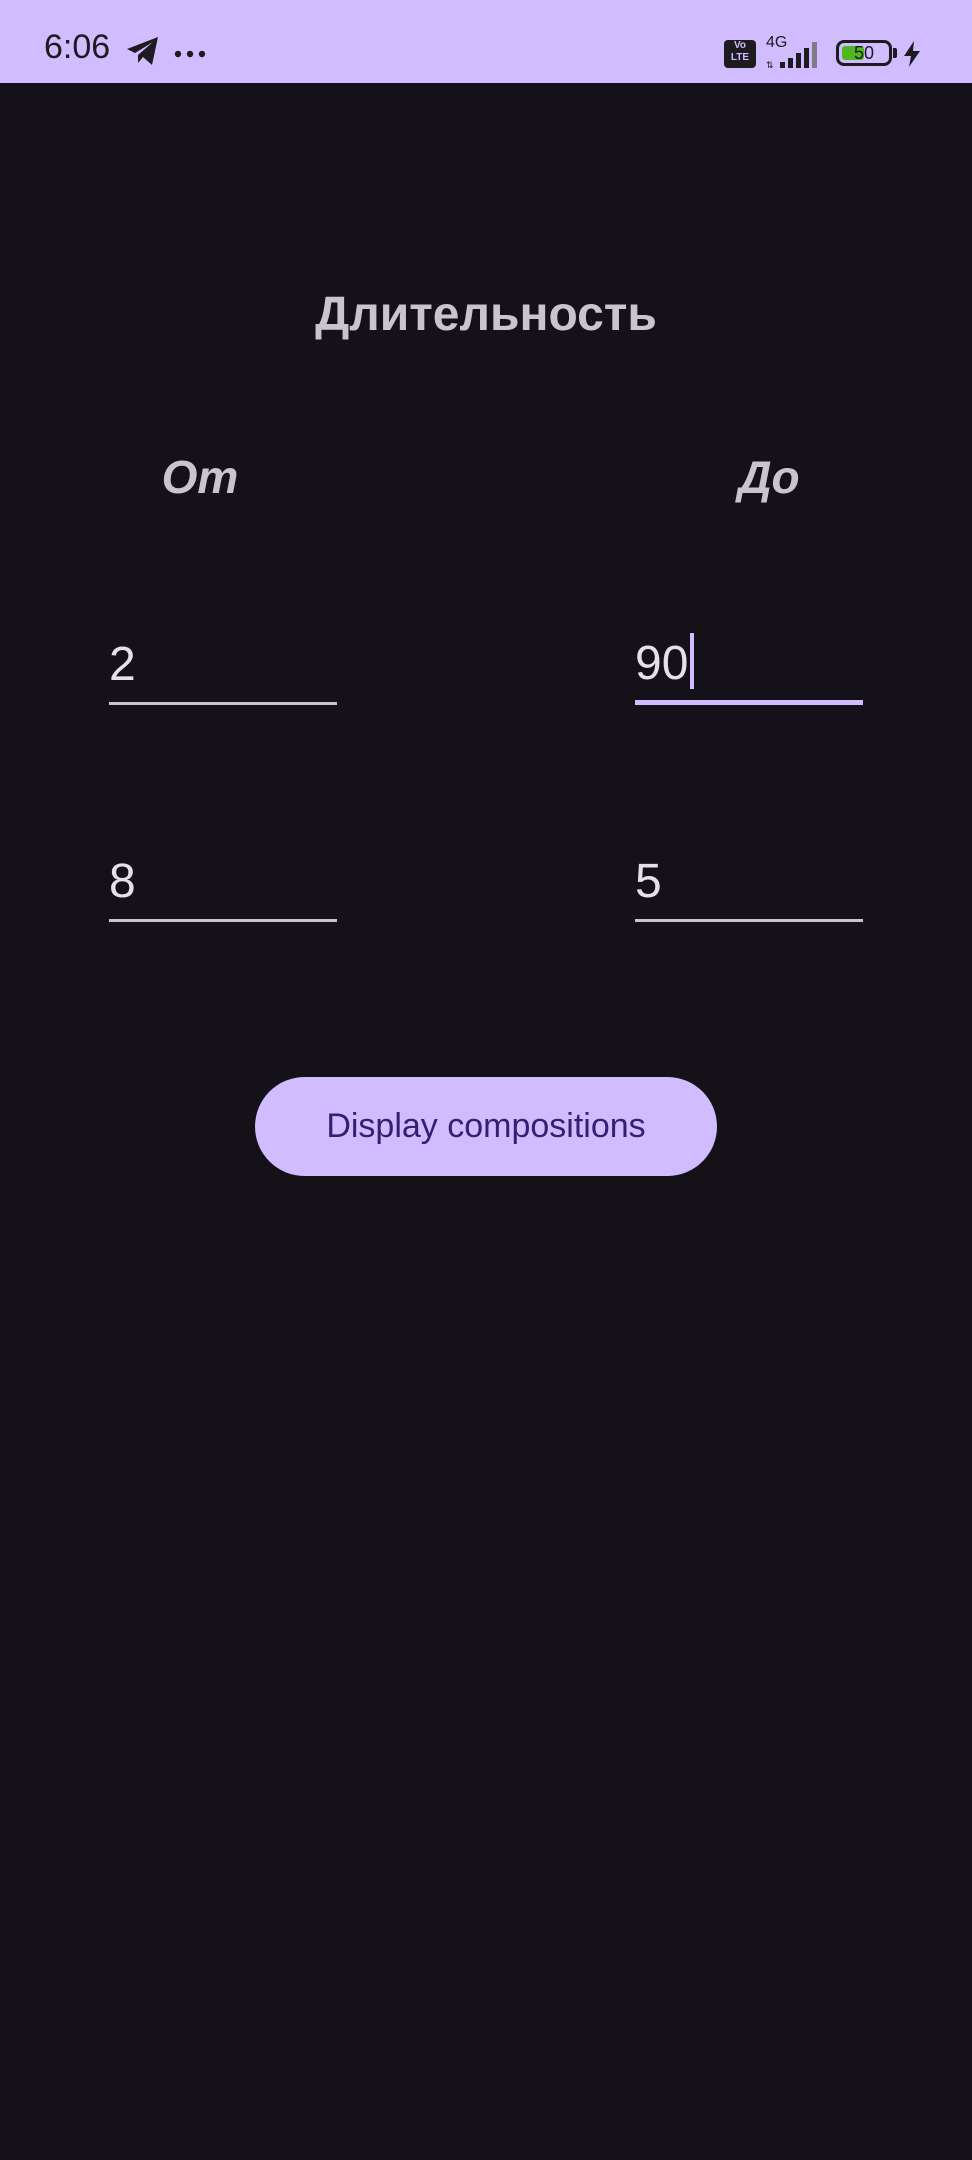 The image size is (972, 2160). Describe the element at coordinates (486, 314) in the screenshot. I see `page-title: Длительность` at that location.